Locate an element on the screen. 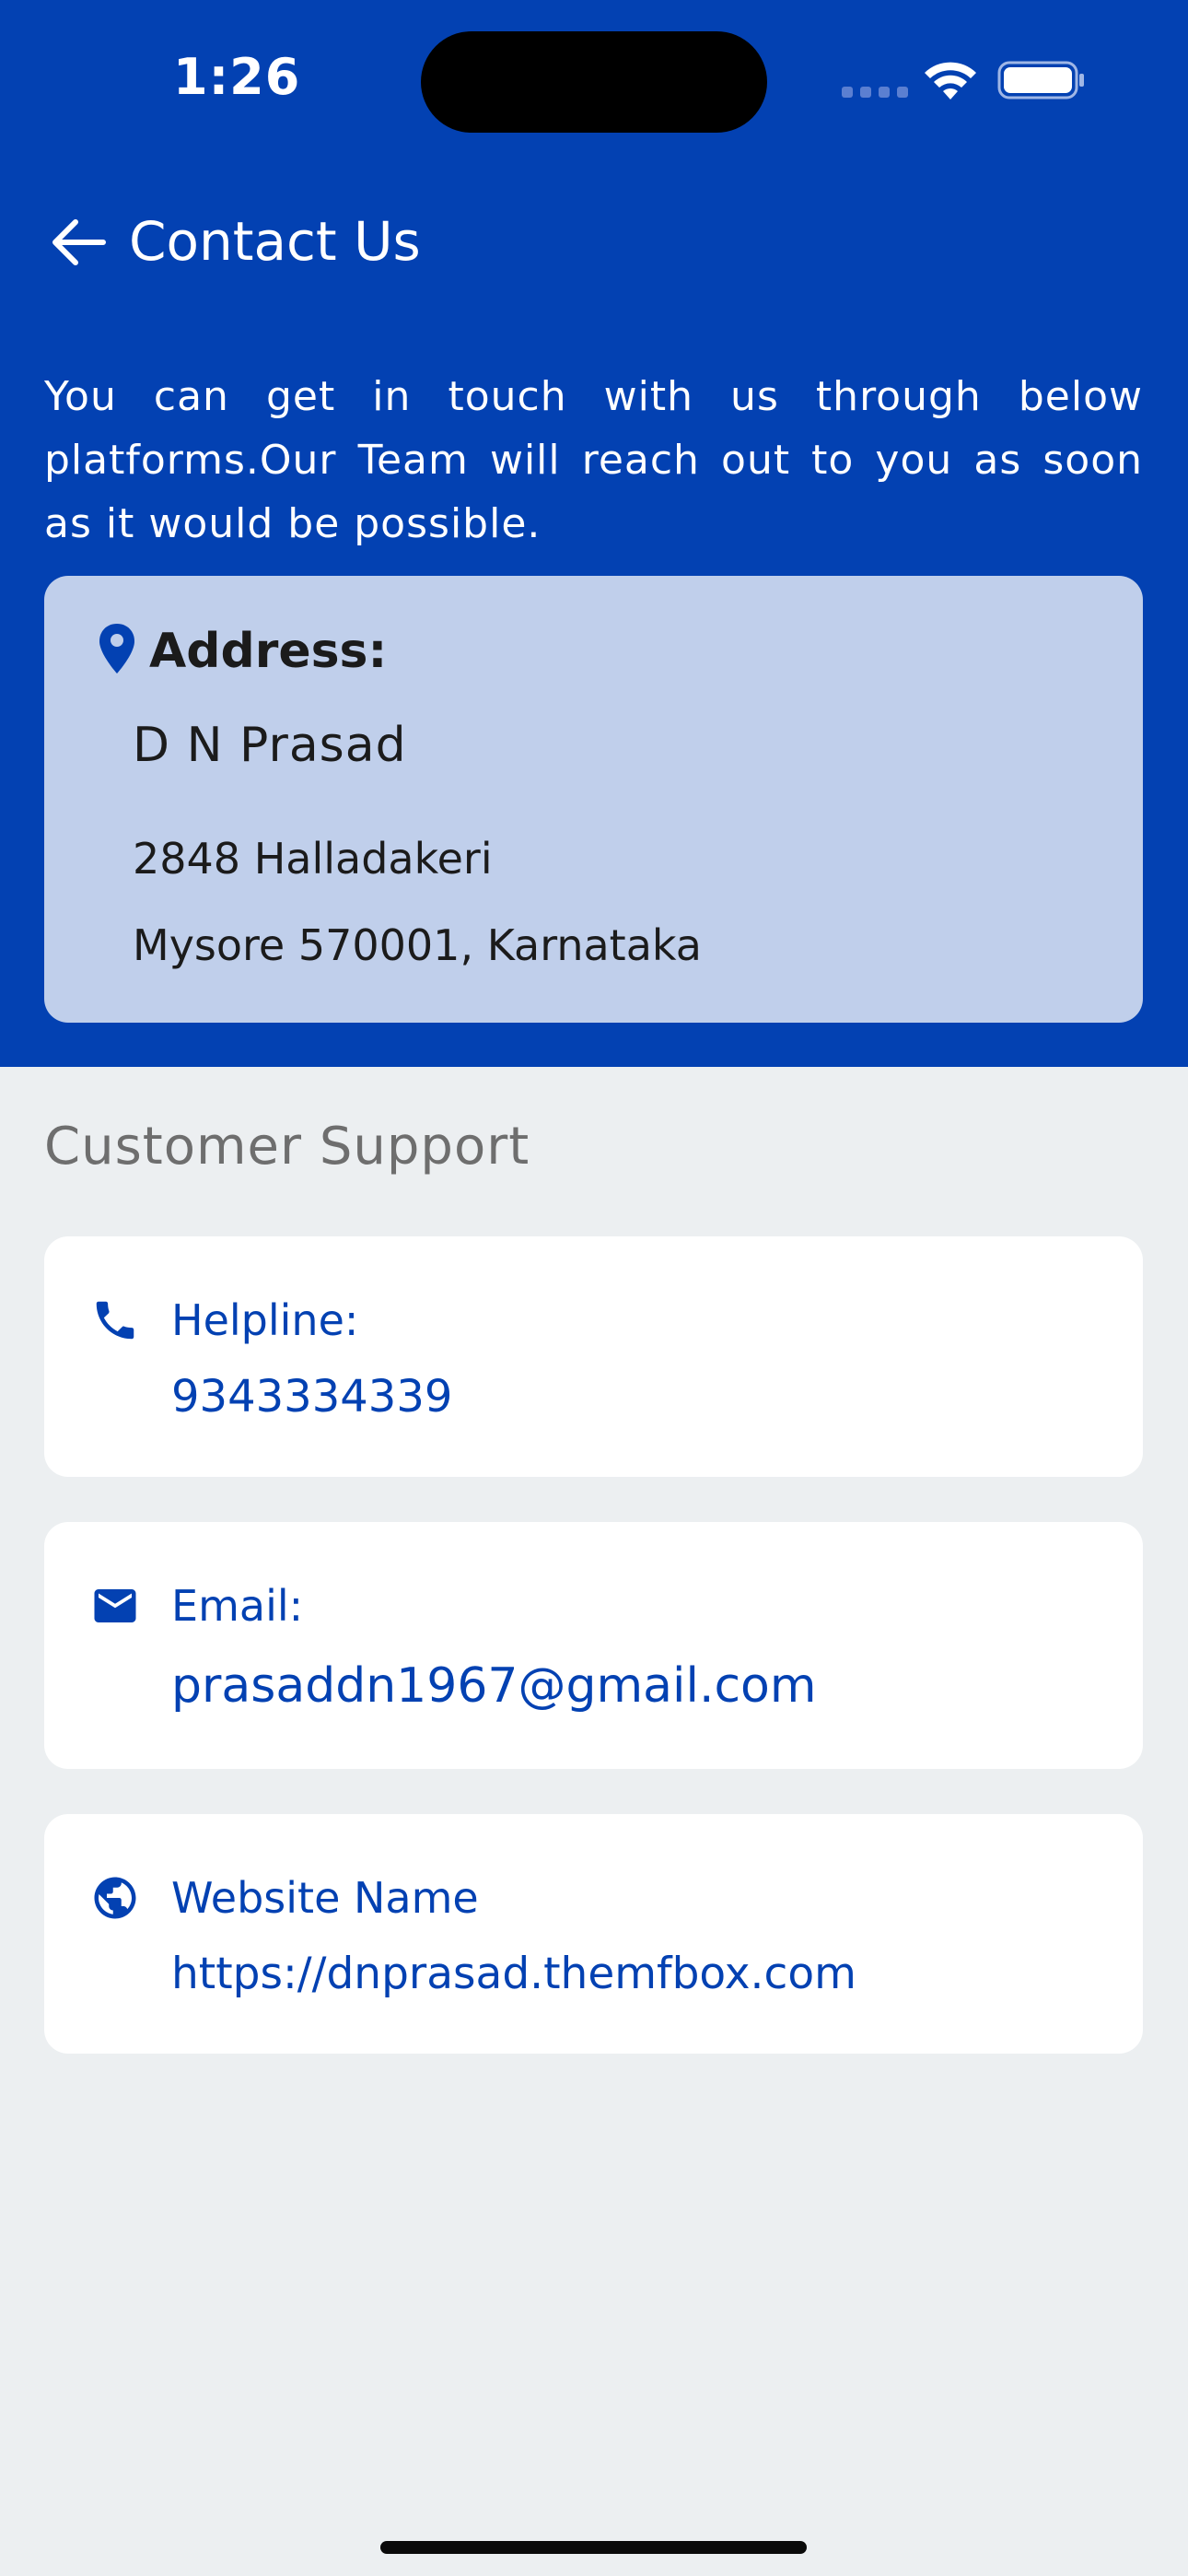 This screenshot has width=1188, height=2576. mail-icon is located at coordinates (115, 1605).